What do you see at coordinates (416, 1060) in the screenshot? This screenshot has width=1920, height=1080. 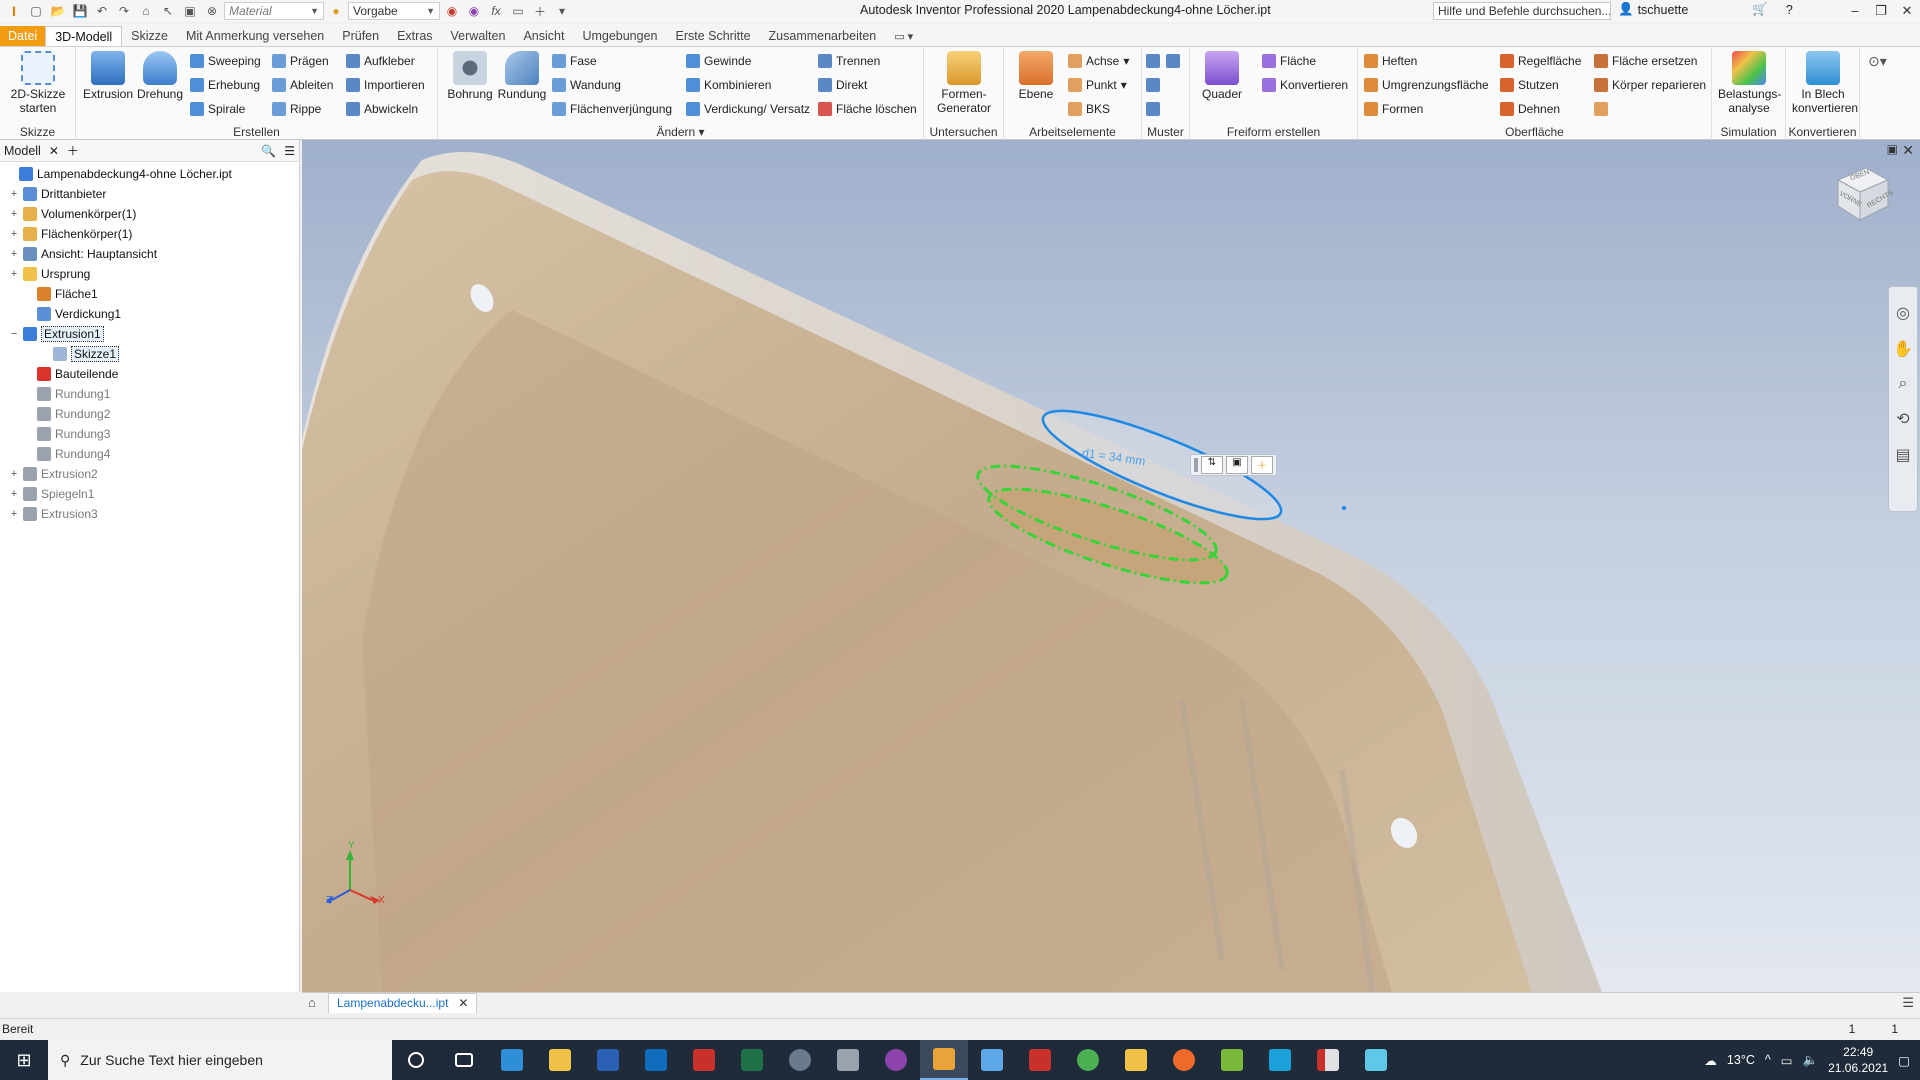 I see `cortana-icon` at bounding box center [416, 1060].